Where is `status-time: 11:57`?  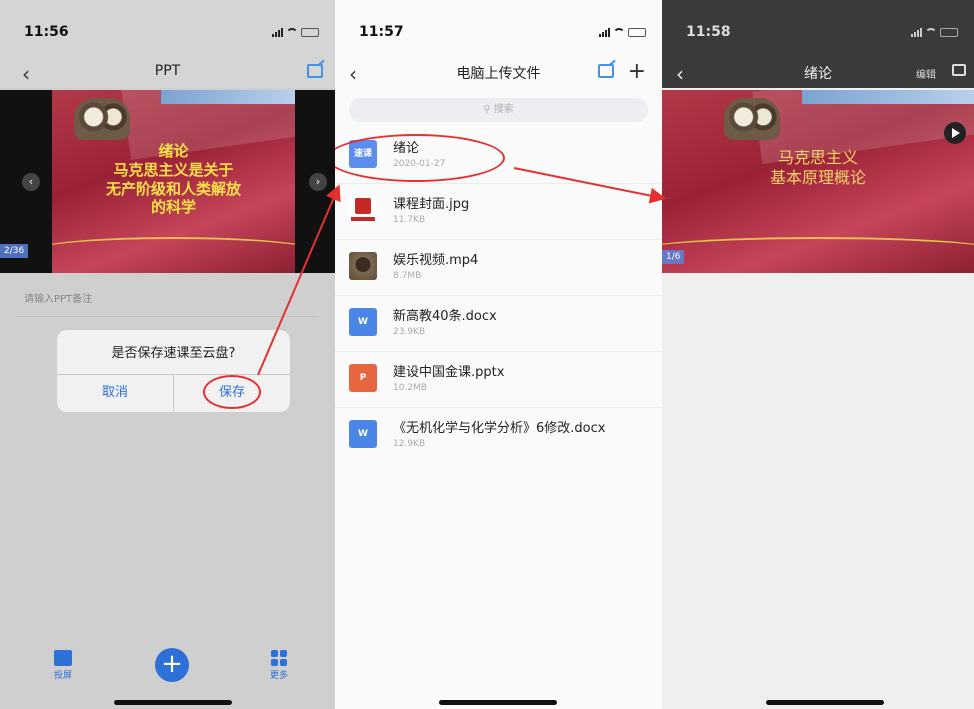
status-time: 11:57 is located at coordinates (381, 32).